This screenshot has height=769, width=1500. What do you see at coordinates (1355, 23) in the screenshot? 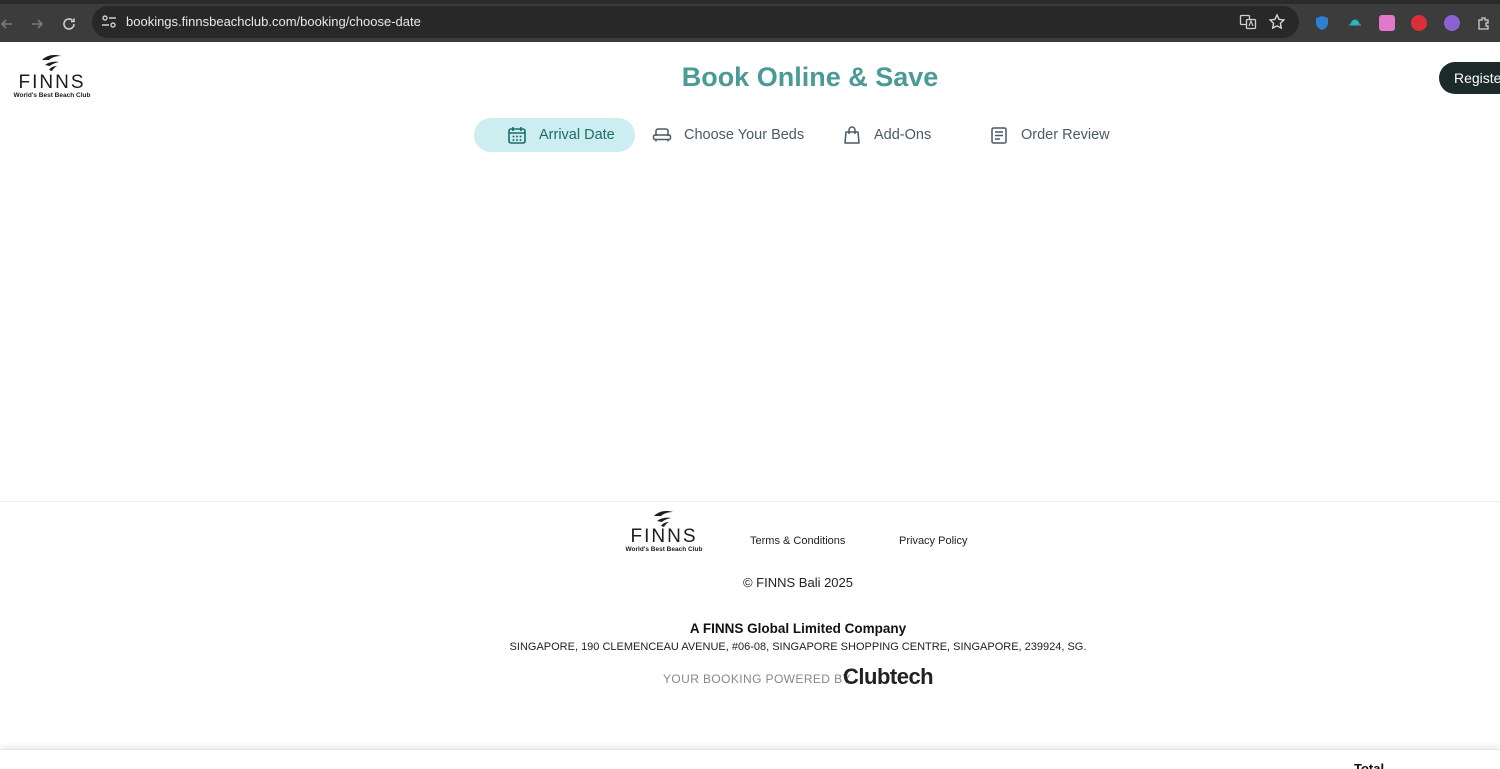
I see `hat-extension-icon` at bounding box center [1355, 23].